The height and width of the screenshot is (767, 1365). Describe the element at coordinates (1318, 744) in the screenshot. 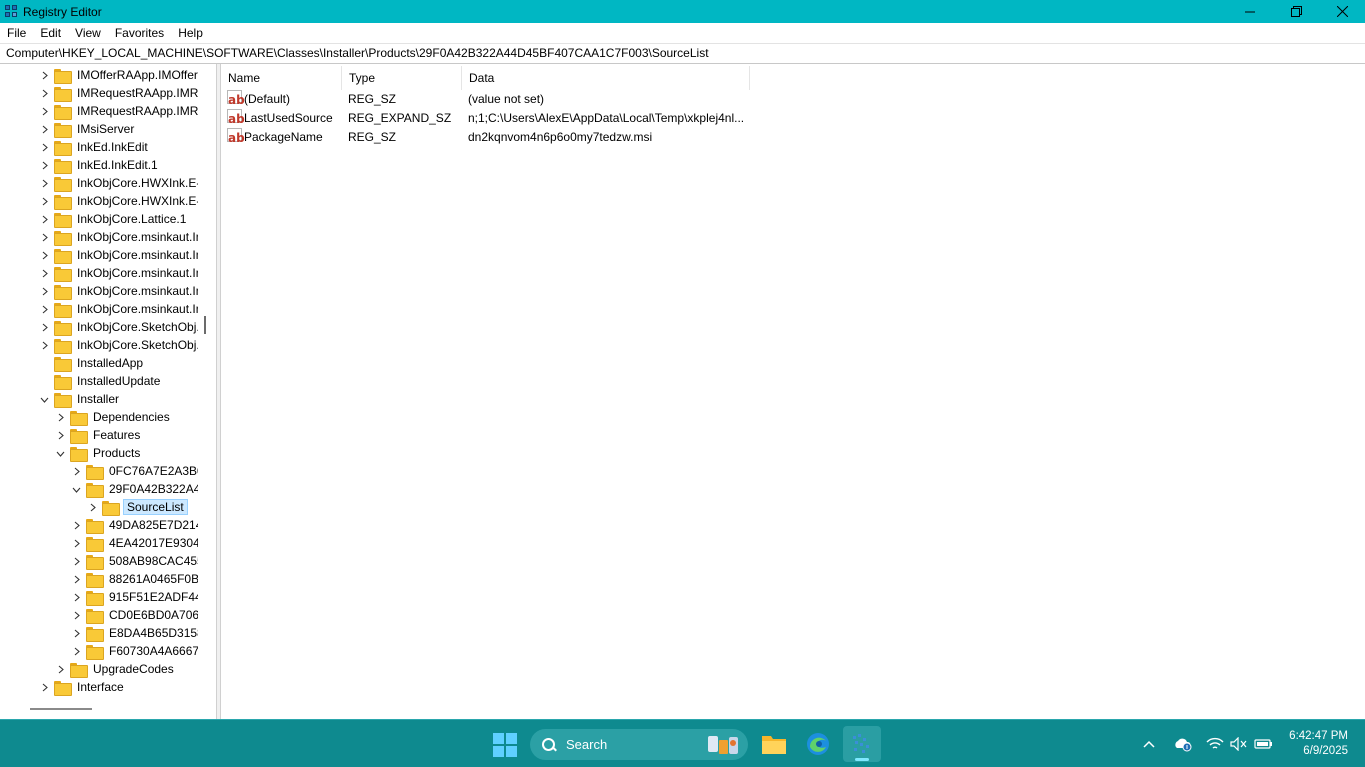

I see `system-clock: 6:42:47 PM 6/9/2025` at that location.